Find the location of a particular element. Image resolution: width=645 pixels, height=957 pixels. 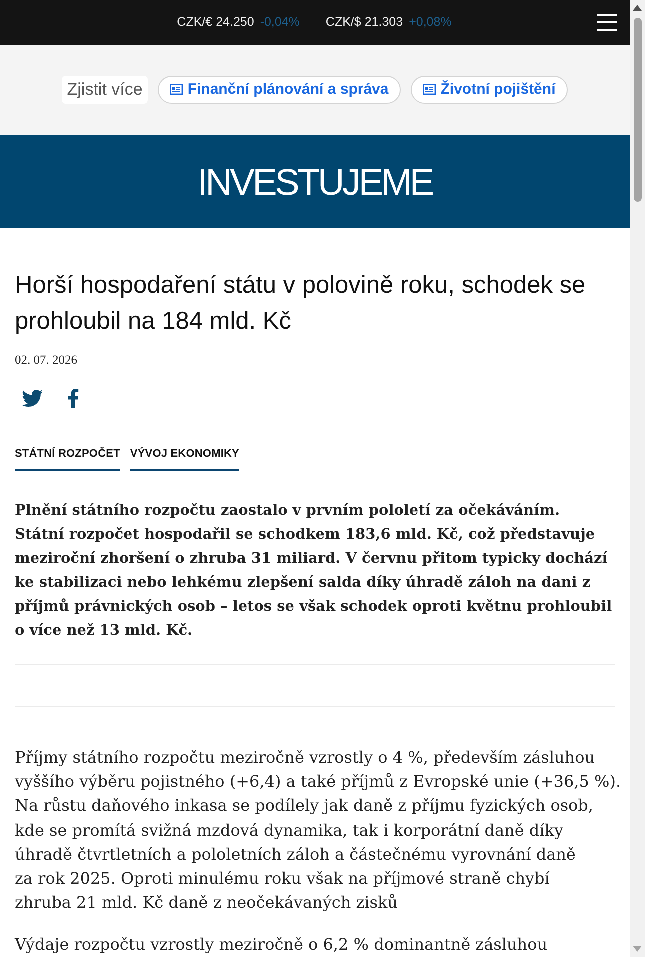

promo-link: Finanční plánování a správa is located at coordinates (279, 90).